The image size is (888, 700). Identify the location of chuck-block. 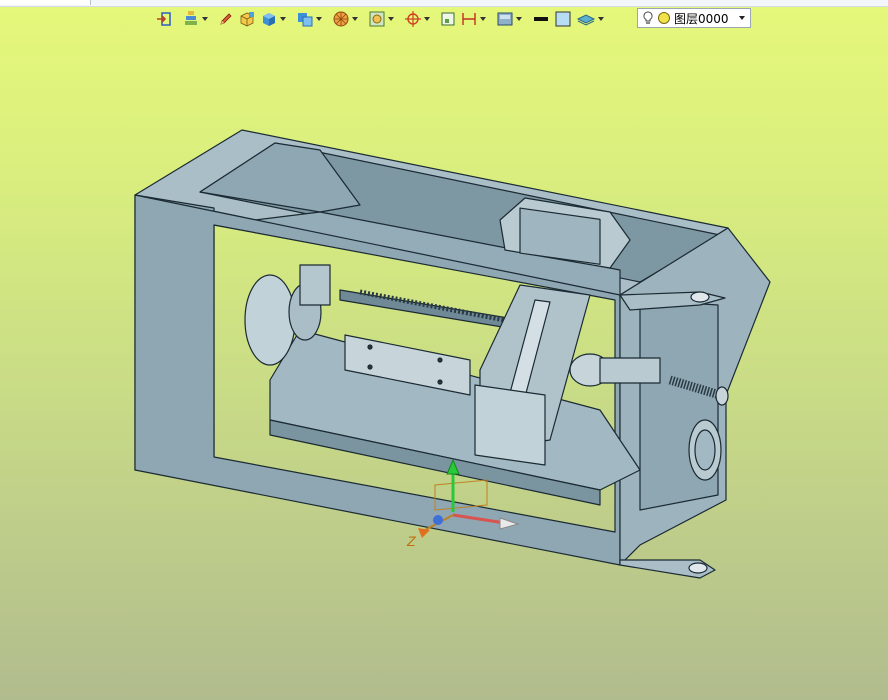
(315, 285).